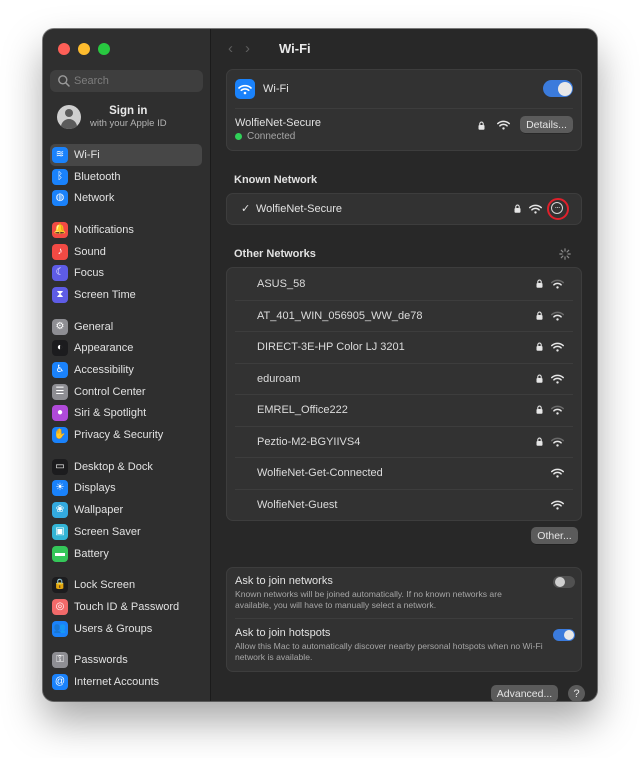  I want to click on sidebar-item-internet-accounts: @ Internet Accounts, so click(126, 682).